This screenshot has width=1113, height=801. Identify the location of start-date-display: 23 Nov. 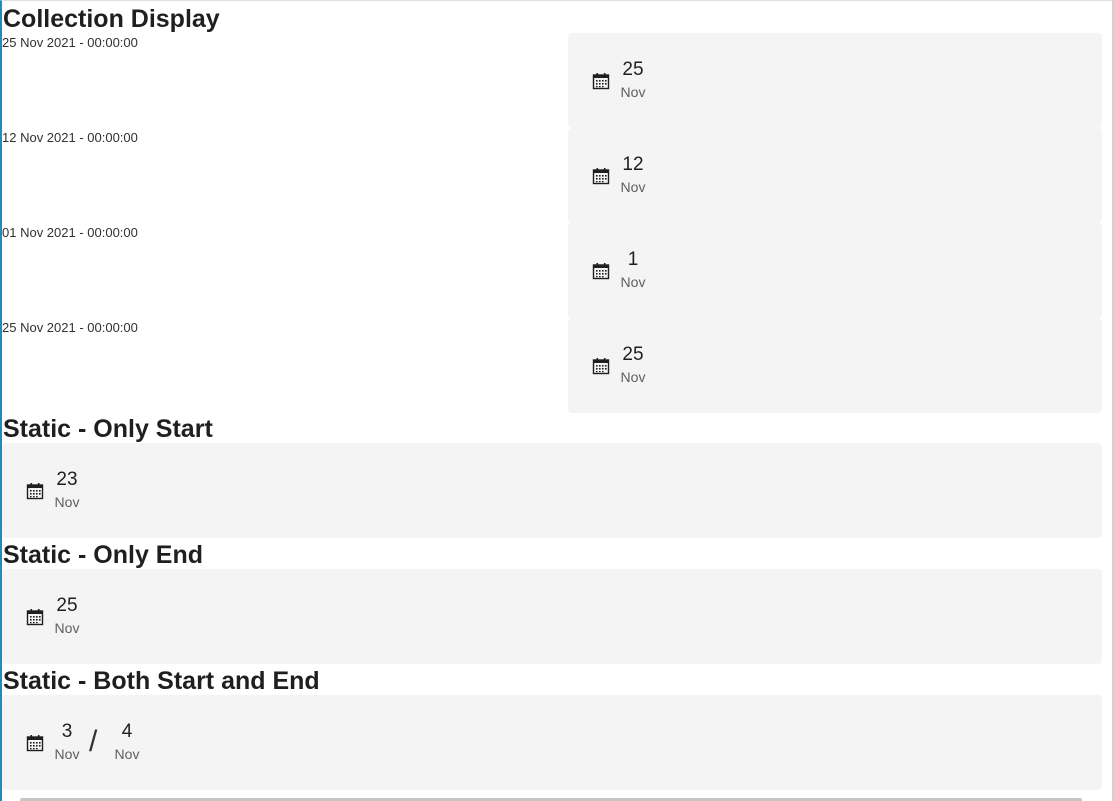
(67, 490).